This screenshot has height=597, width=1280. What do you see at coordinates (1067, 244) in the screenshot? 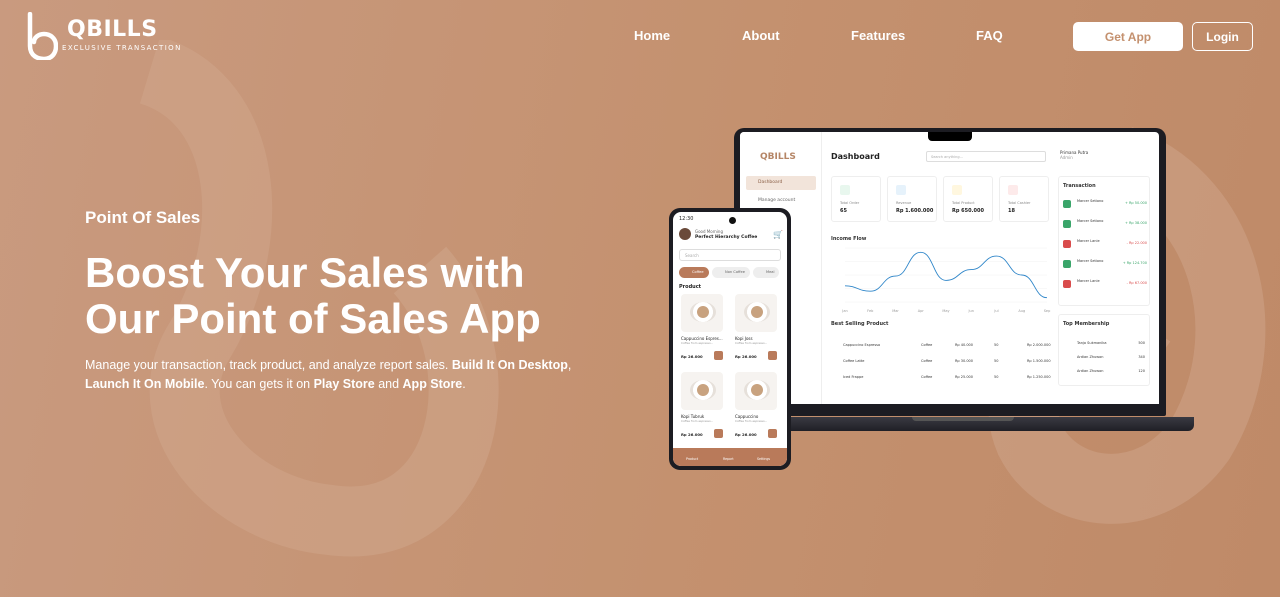
I see `expense-icon` at bounding box center [1067, 244].